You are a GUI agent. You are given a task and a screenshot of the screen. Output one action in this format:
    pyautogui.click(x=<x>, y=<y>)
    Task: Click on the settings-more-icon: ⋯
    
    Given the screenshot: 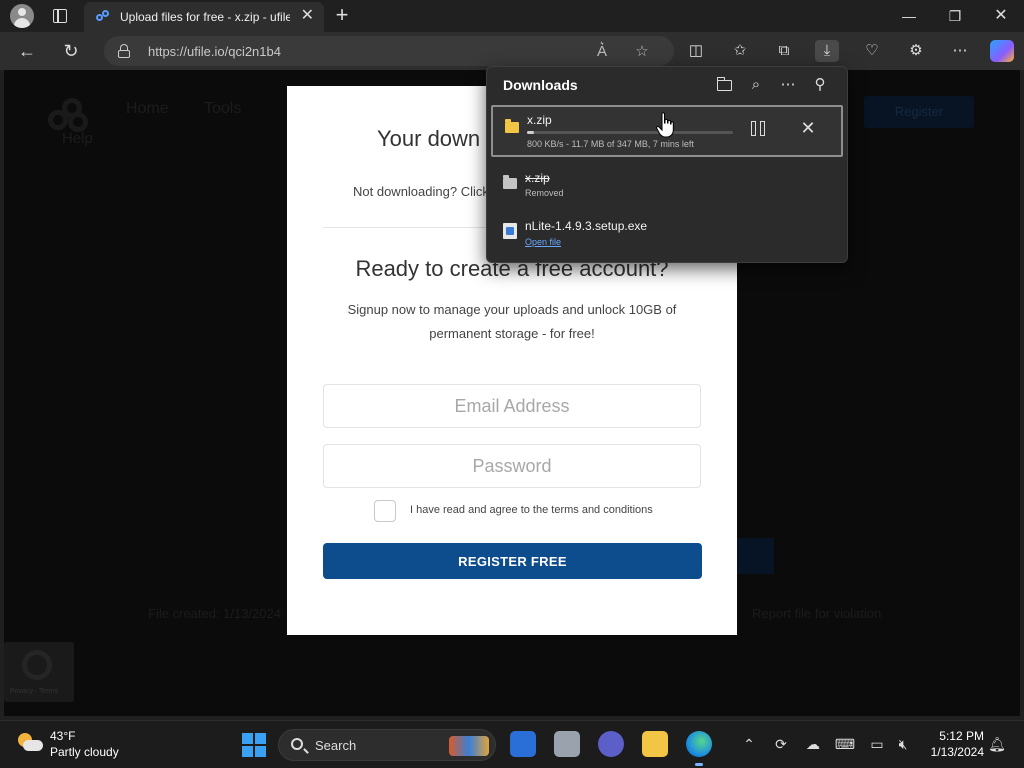 What is the action you would take?
    pyautogui.click(x=960, y=51)
    